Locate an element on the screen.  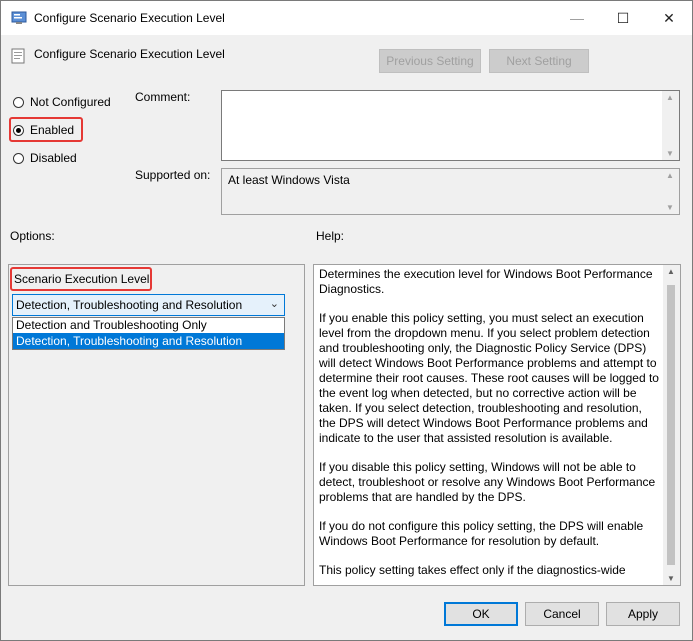
title-bar: Configure Scenario Execution Level — ☐ ✕ is located at coordinates (346, 18).